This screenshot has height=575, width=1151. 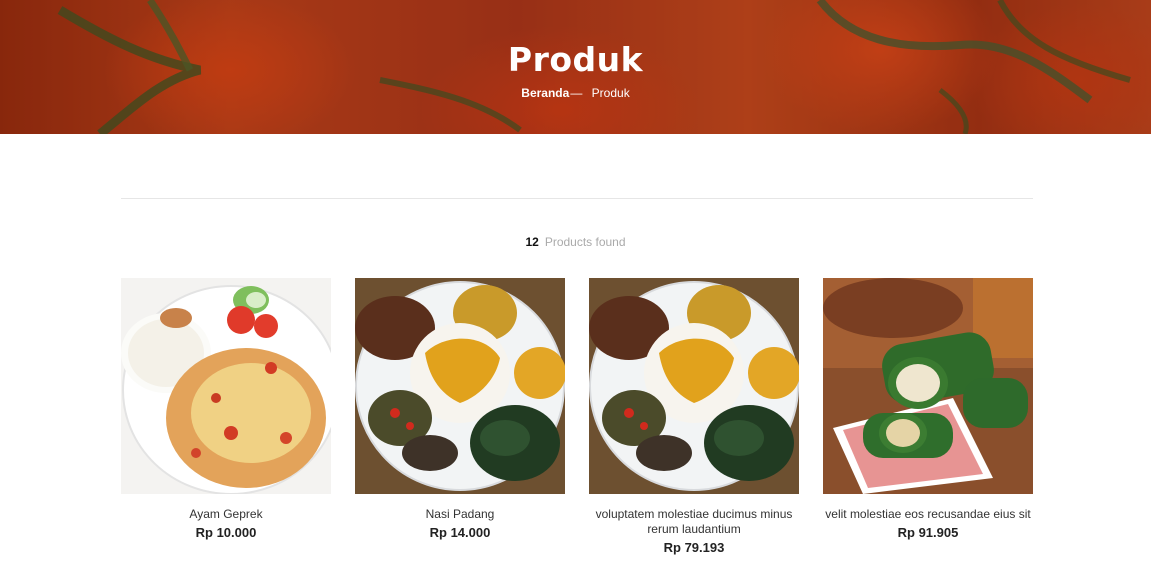 What do you see at coordinates (928, 514) in the screenshot?
I see `product-name: velit molestiae eos recusandae eius sit` at bounding box center [928, 514].